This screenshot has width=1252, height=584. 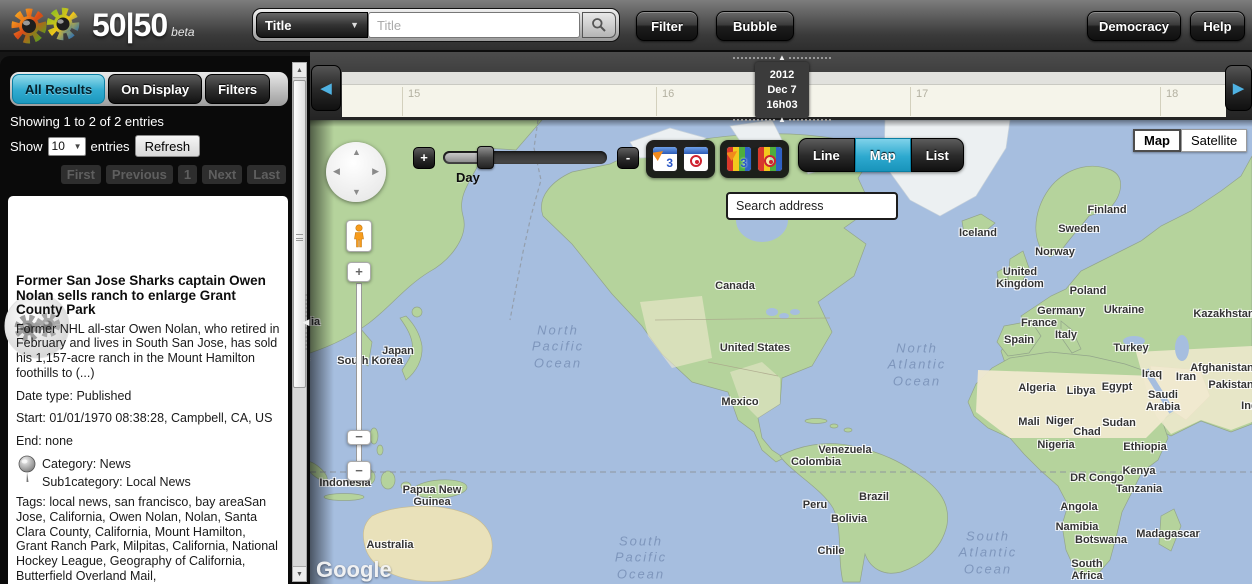 I want to click on sidebar-collapse-handle: ◀, so click(x=306, y=322).